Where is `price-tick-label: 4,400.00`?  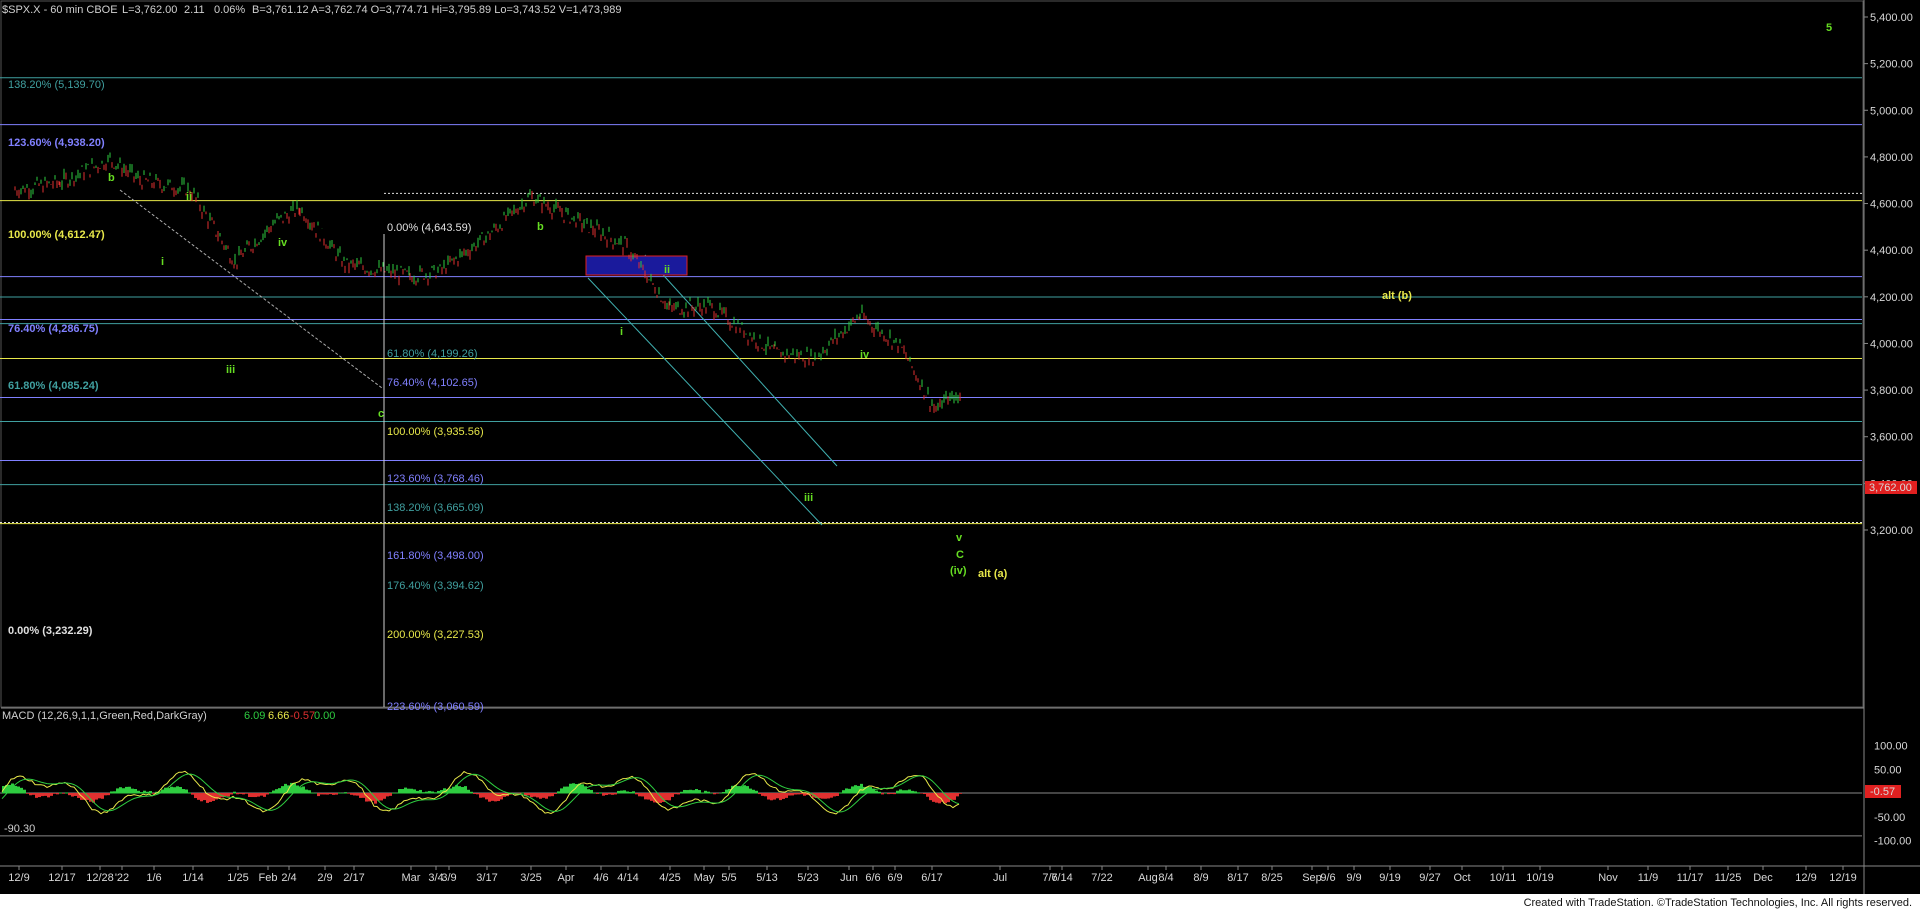 price-tick-label: 4,400.00 is located at coordinates (1891, 251).